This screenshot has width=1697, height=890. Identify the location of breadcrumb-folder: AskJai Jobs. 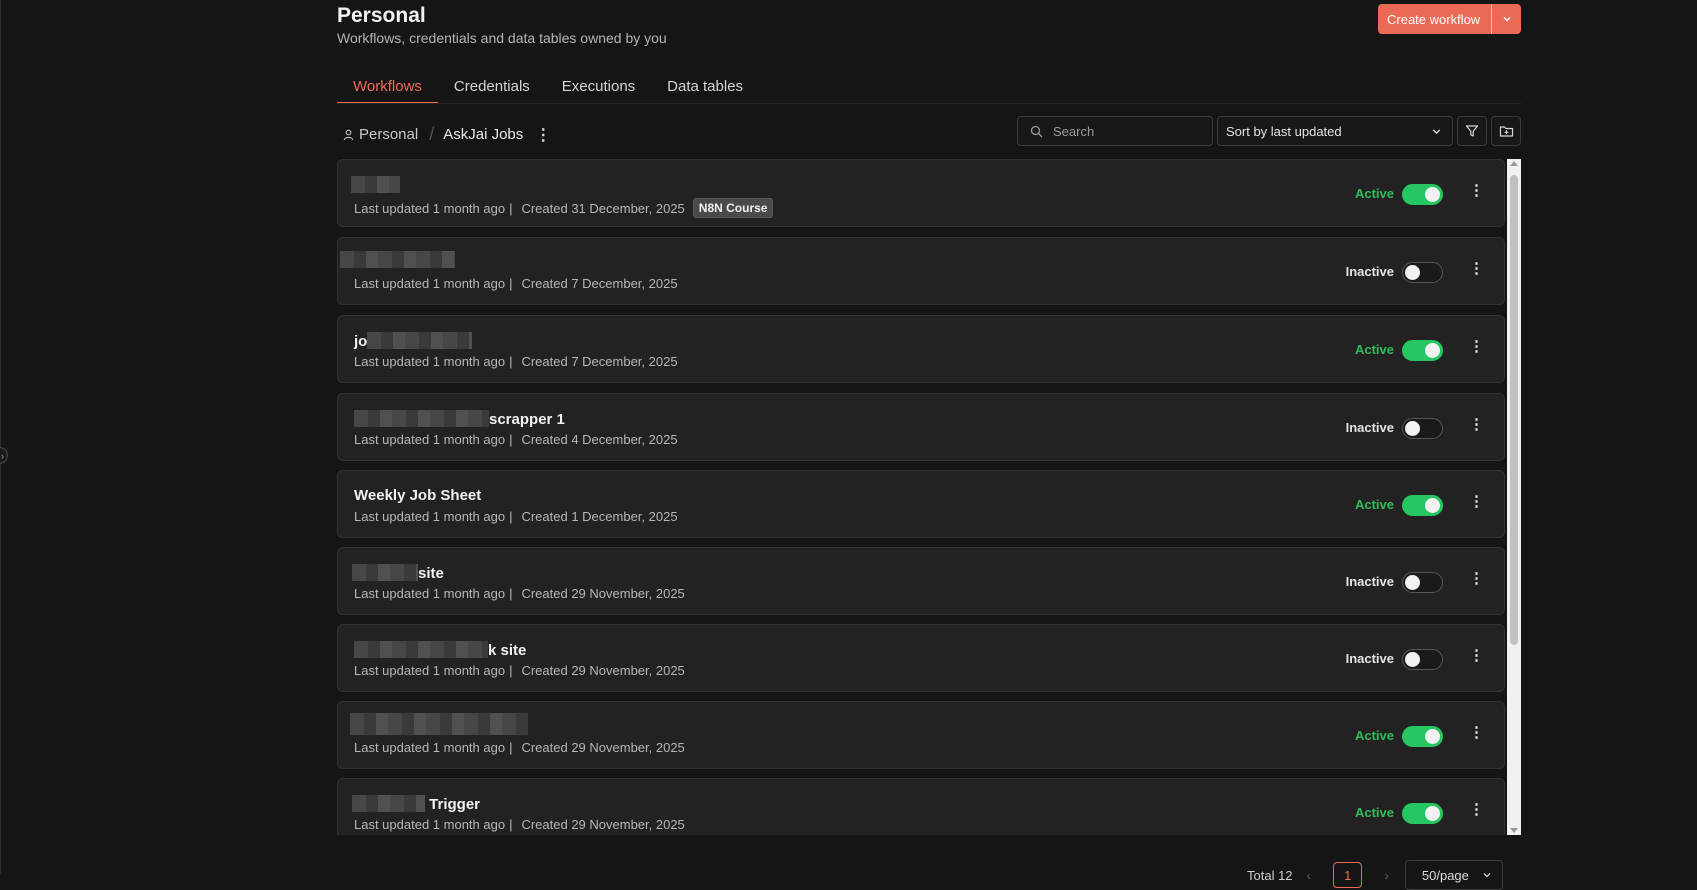
(483, 134).